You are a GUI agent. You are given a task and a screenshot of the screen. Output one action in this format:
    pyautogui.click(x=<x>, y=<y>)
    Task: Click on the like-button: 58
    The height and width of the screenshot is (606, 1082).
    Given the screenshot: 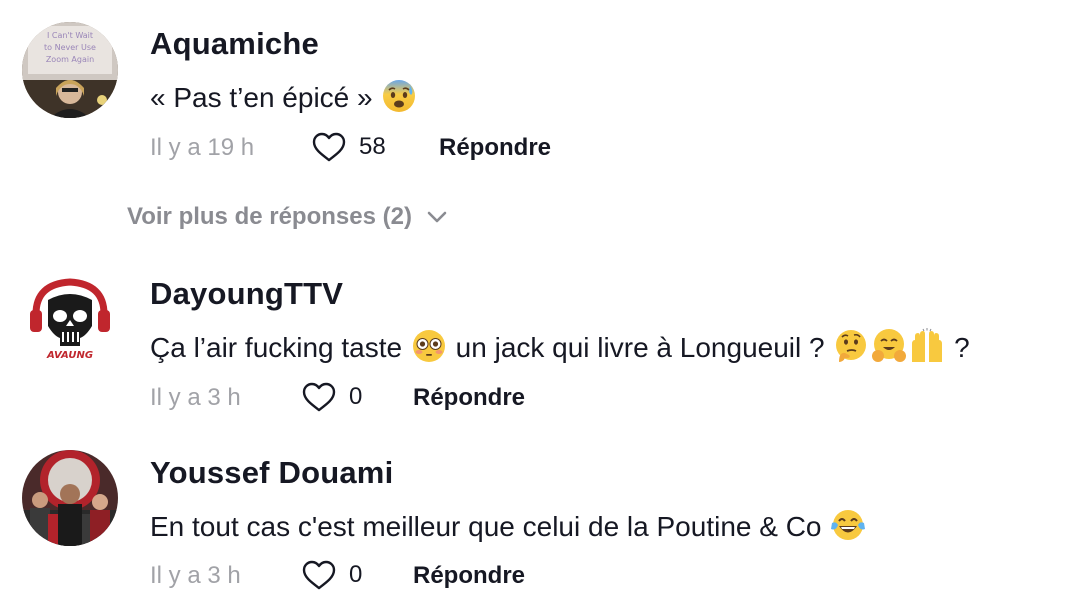 What is the action you would take?
    pyautogui.click(x=348, y=147)
    